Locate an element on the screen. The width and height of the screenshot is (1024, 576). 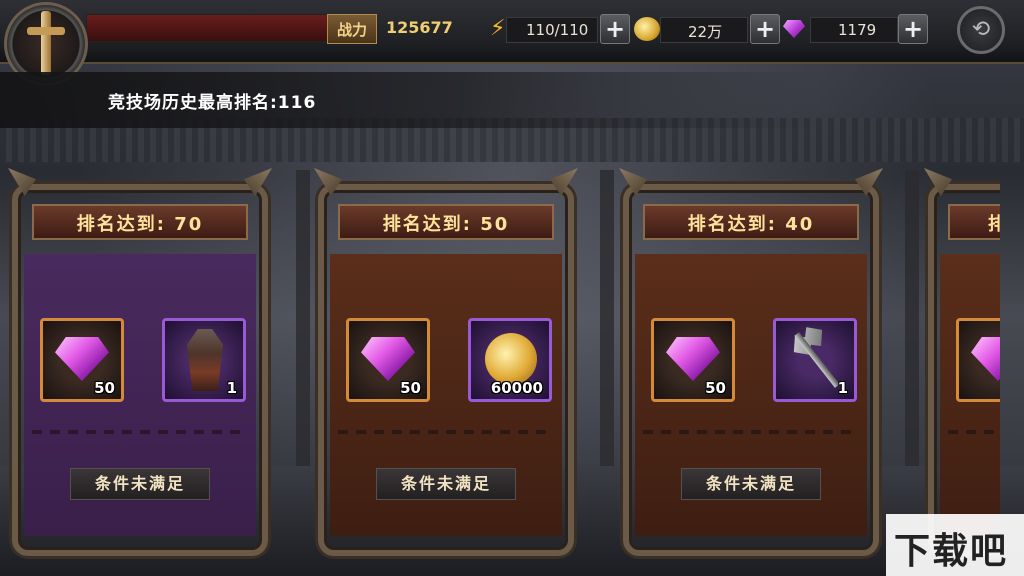
reward-card-clip: 排 is located at coordinates (961, 366).